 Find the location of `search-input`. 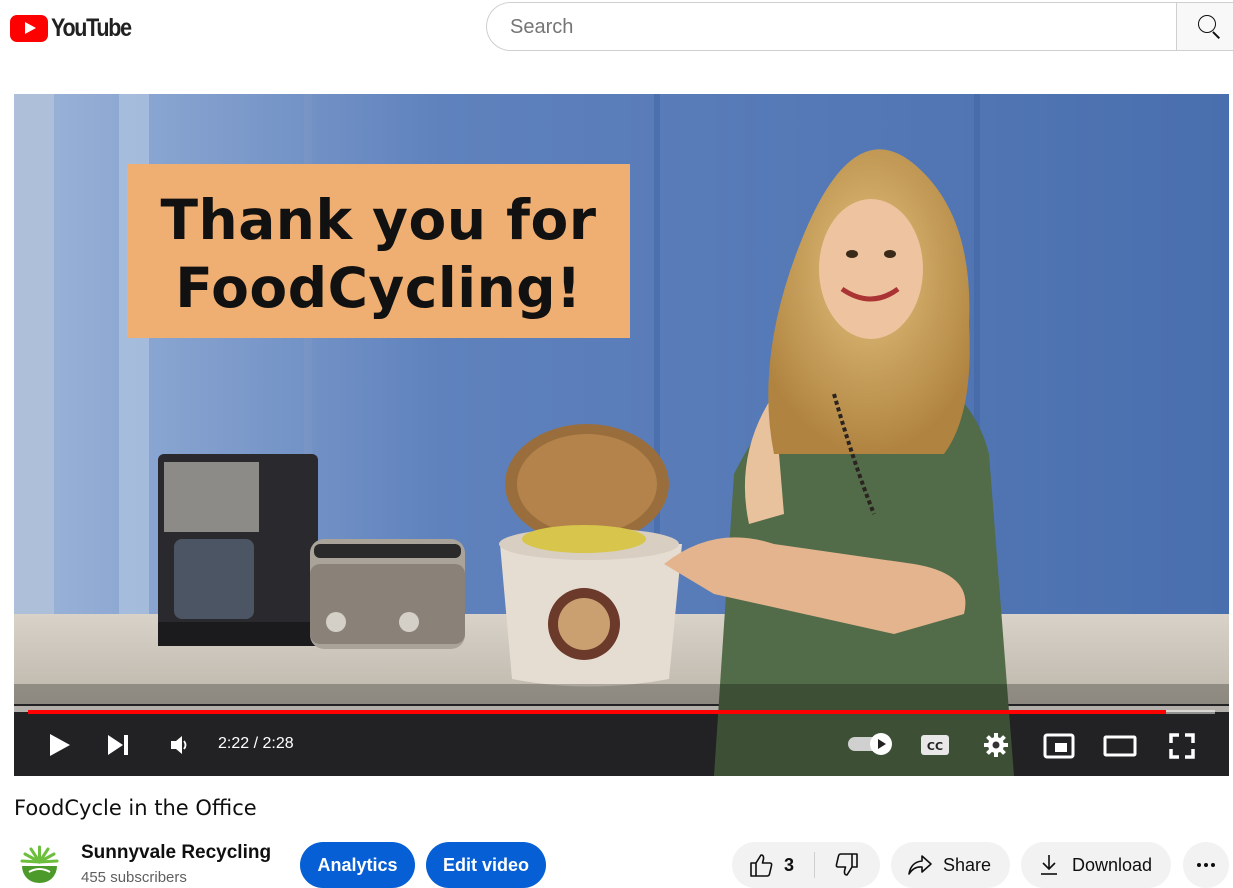

search-input is located at coordinates (830, 27).